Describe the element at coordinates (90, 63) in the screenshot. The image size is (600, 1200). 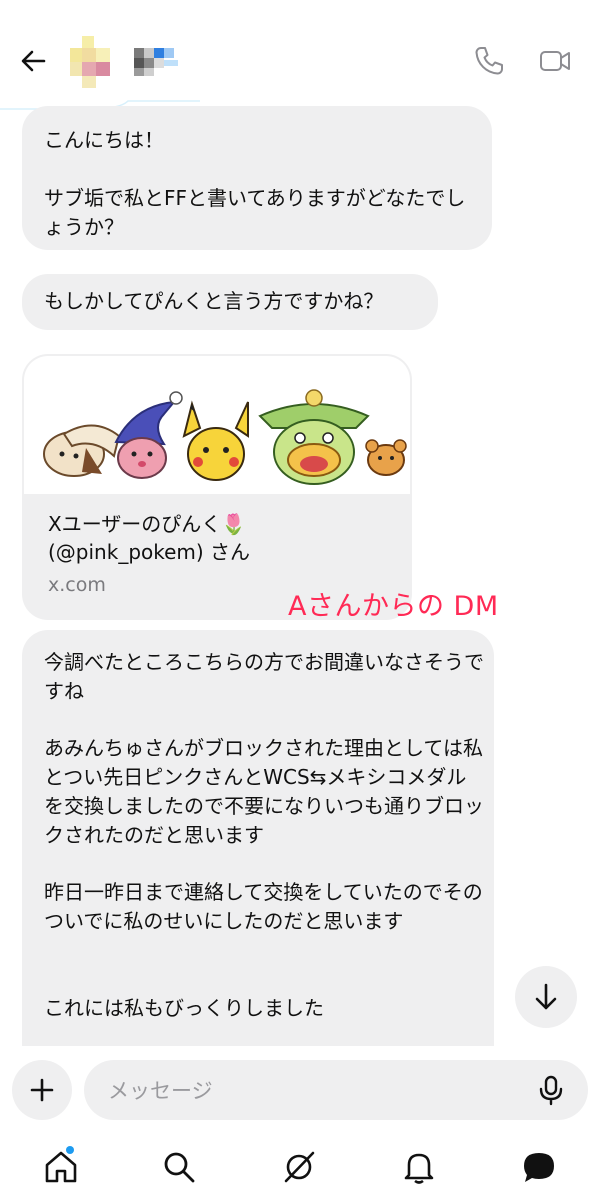
I see `avatar` at that location.